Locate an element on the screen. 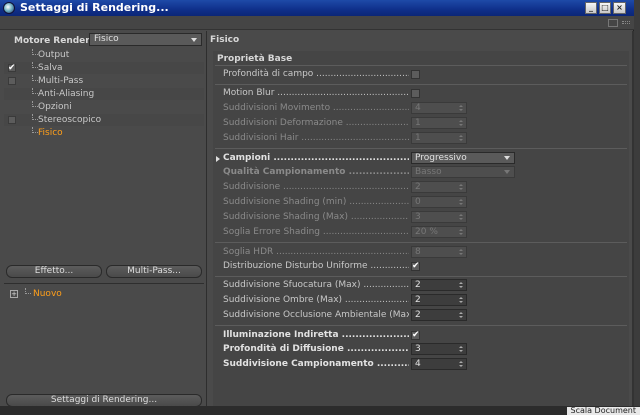 This screenshot has width=640, height=415. indirect-illumination-checkbox: ✔ is located at coordinates (415, 335).